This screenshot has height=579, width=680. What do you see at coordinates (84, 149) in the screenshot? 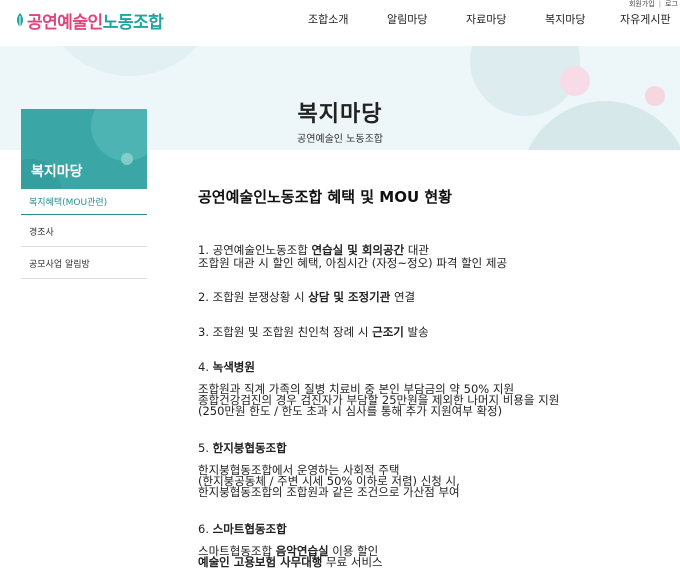
I see `sidebar-header: 복지마당` at bounding box center [84, 149].